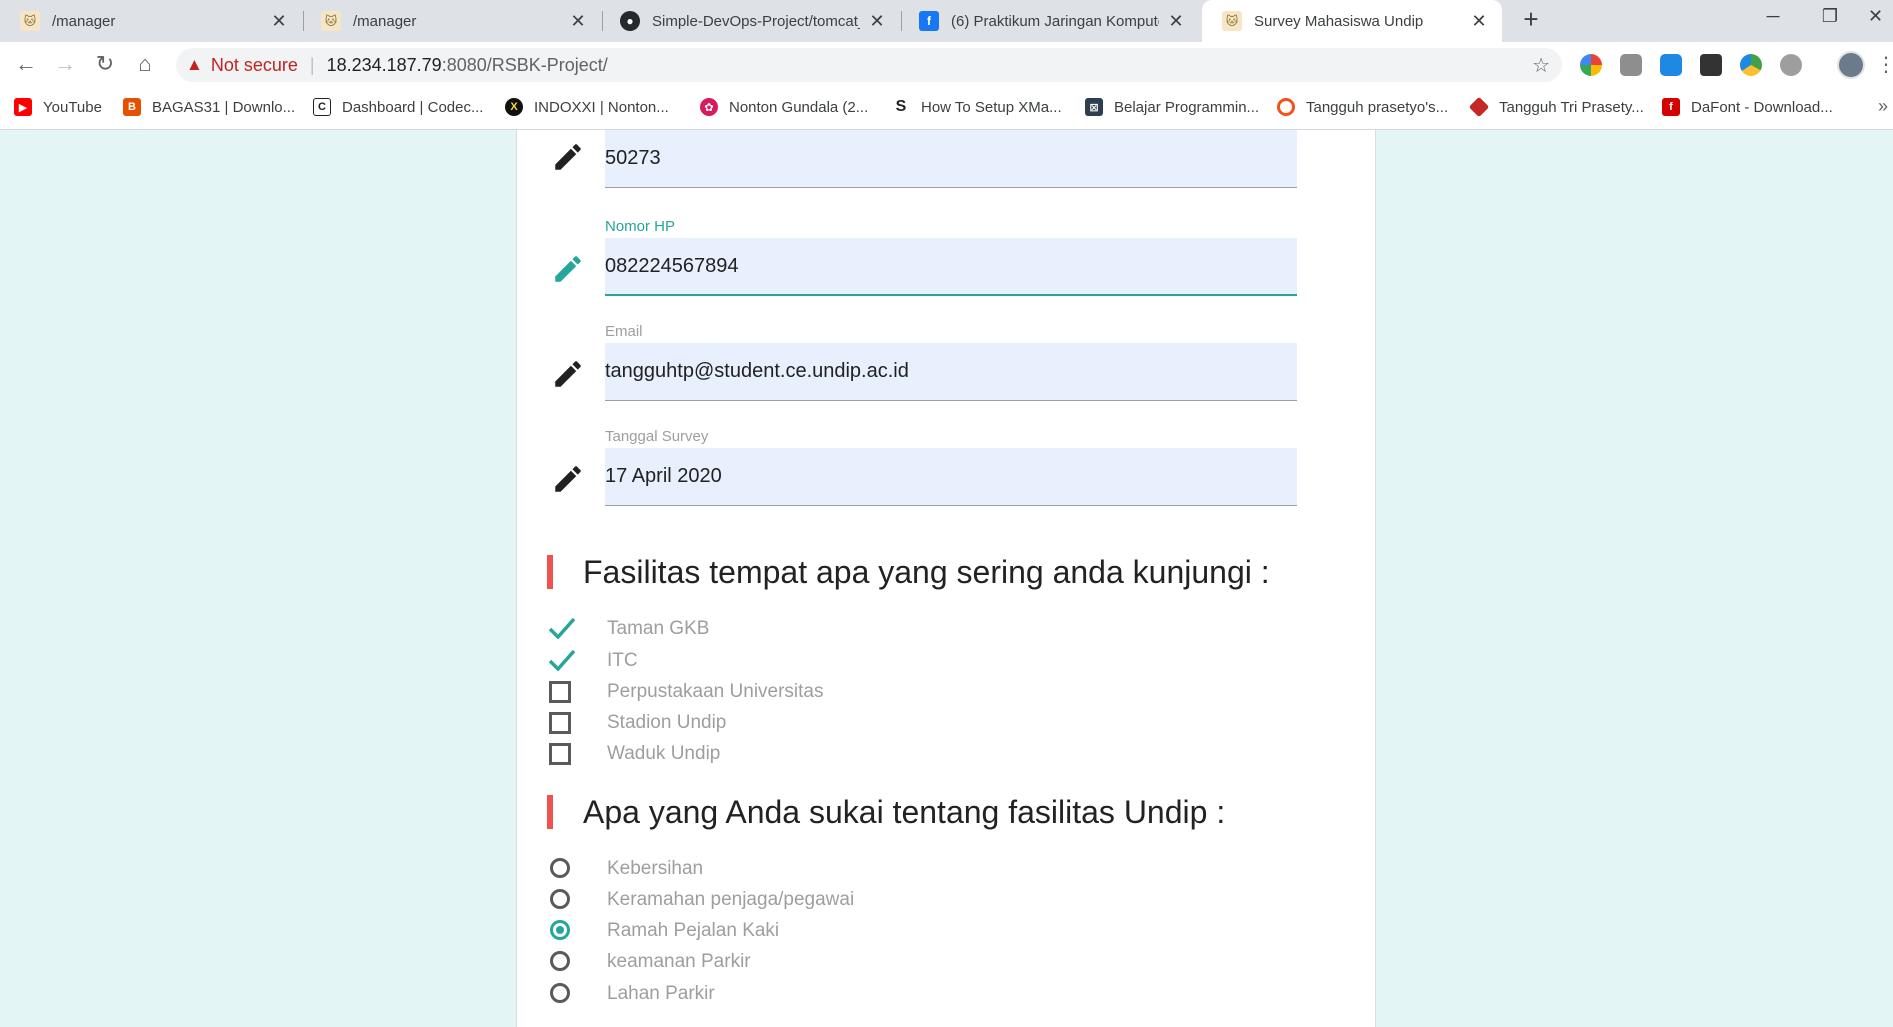 This screenshot has height=1027, width=1893. Describe the element at coordinates (951, 267) in the screenshot. I see `nomor-hp-input` at that location.